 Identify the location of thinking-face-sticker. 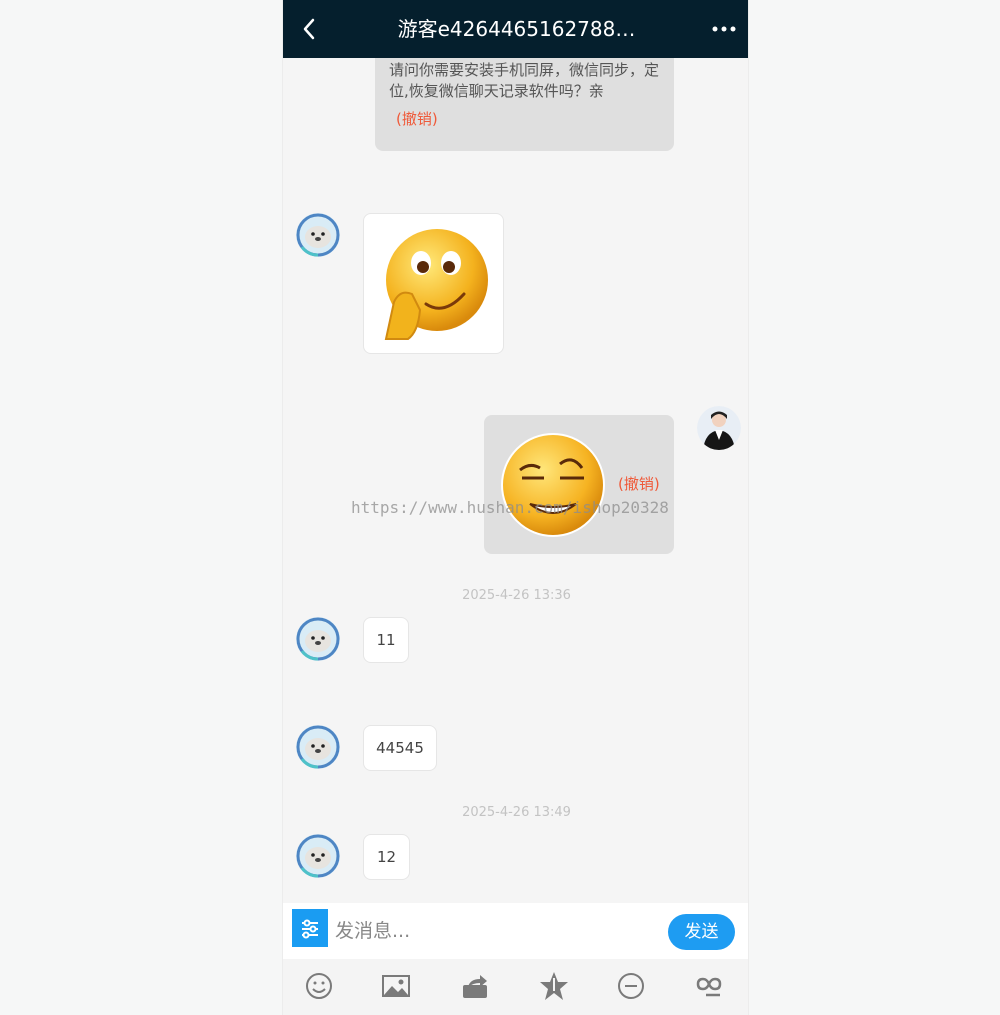
(436, 284).